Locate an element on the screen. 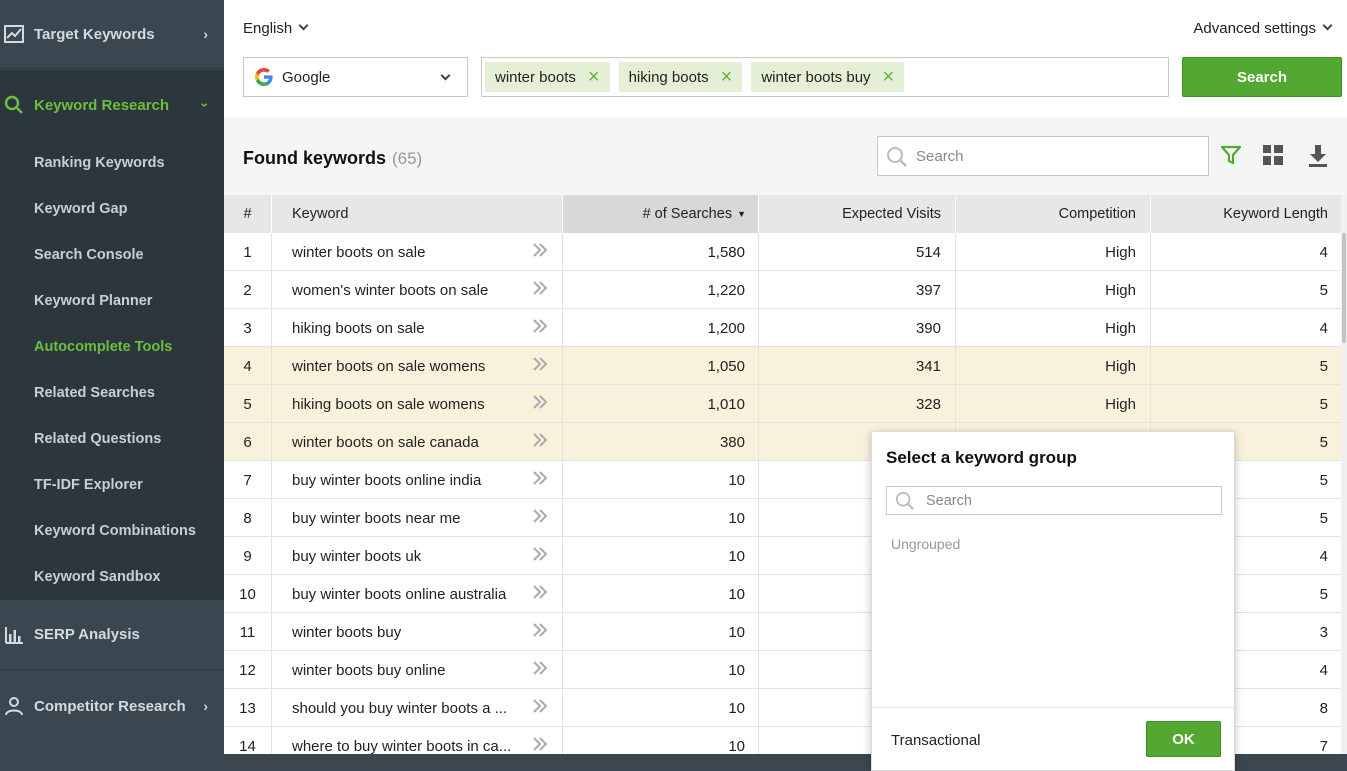  sidebar-item-related-searches: Related Searches is located at coordinates (94, 393).